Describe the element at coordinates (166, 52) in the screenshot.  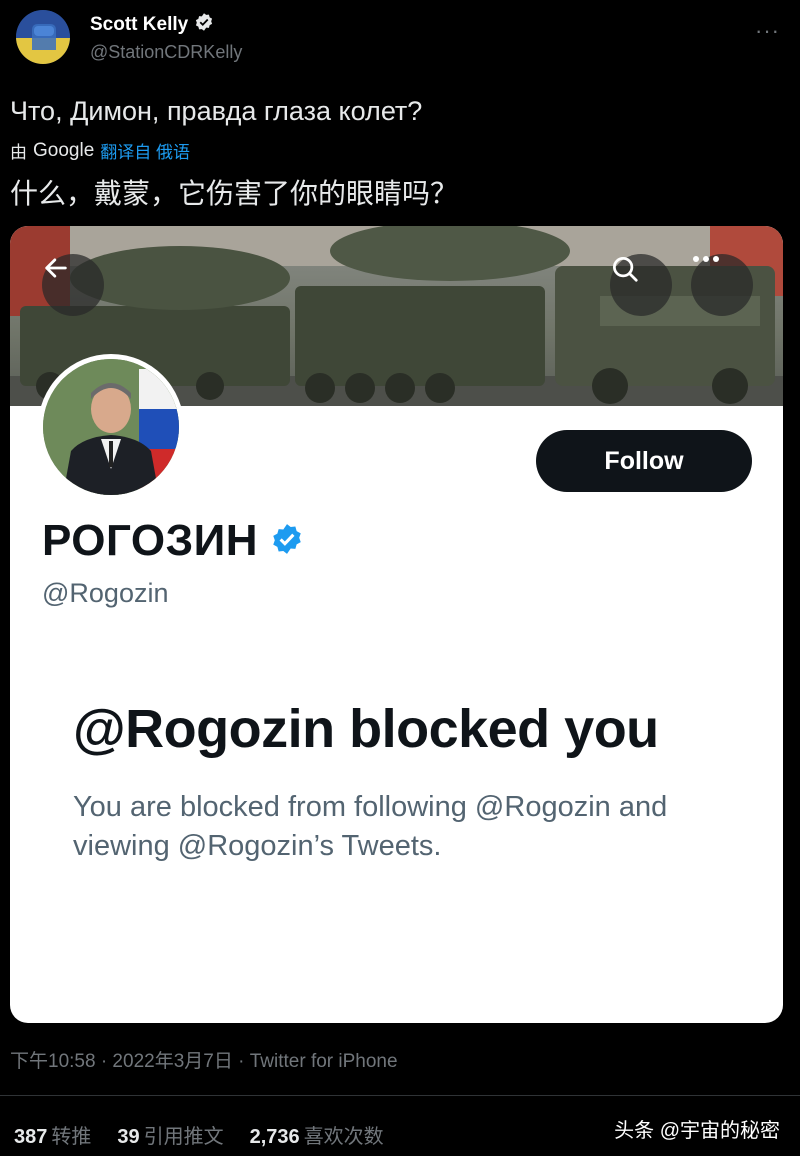
I see `author-handle: @StationCDRKelly` at that location.